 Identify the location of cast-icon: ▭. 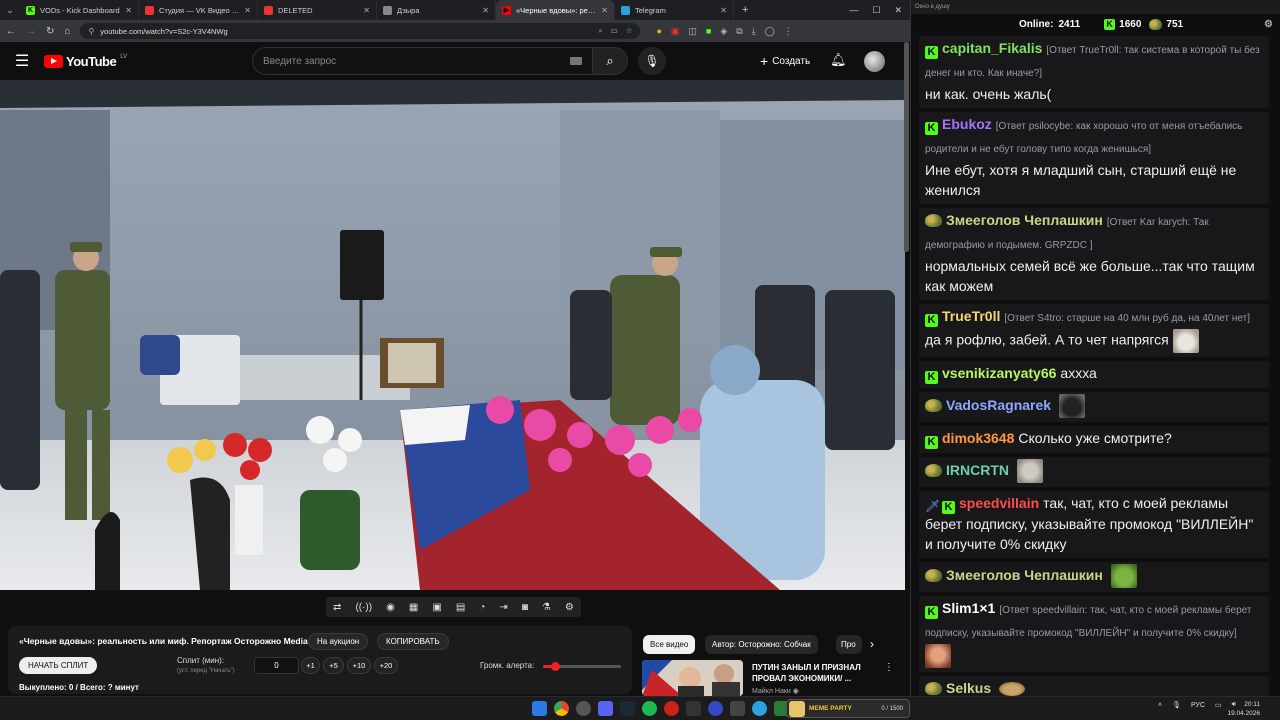
(614, 31).